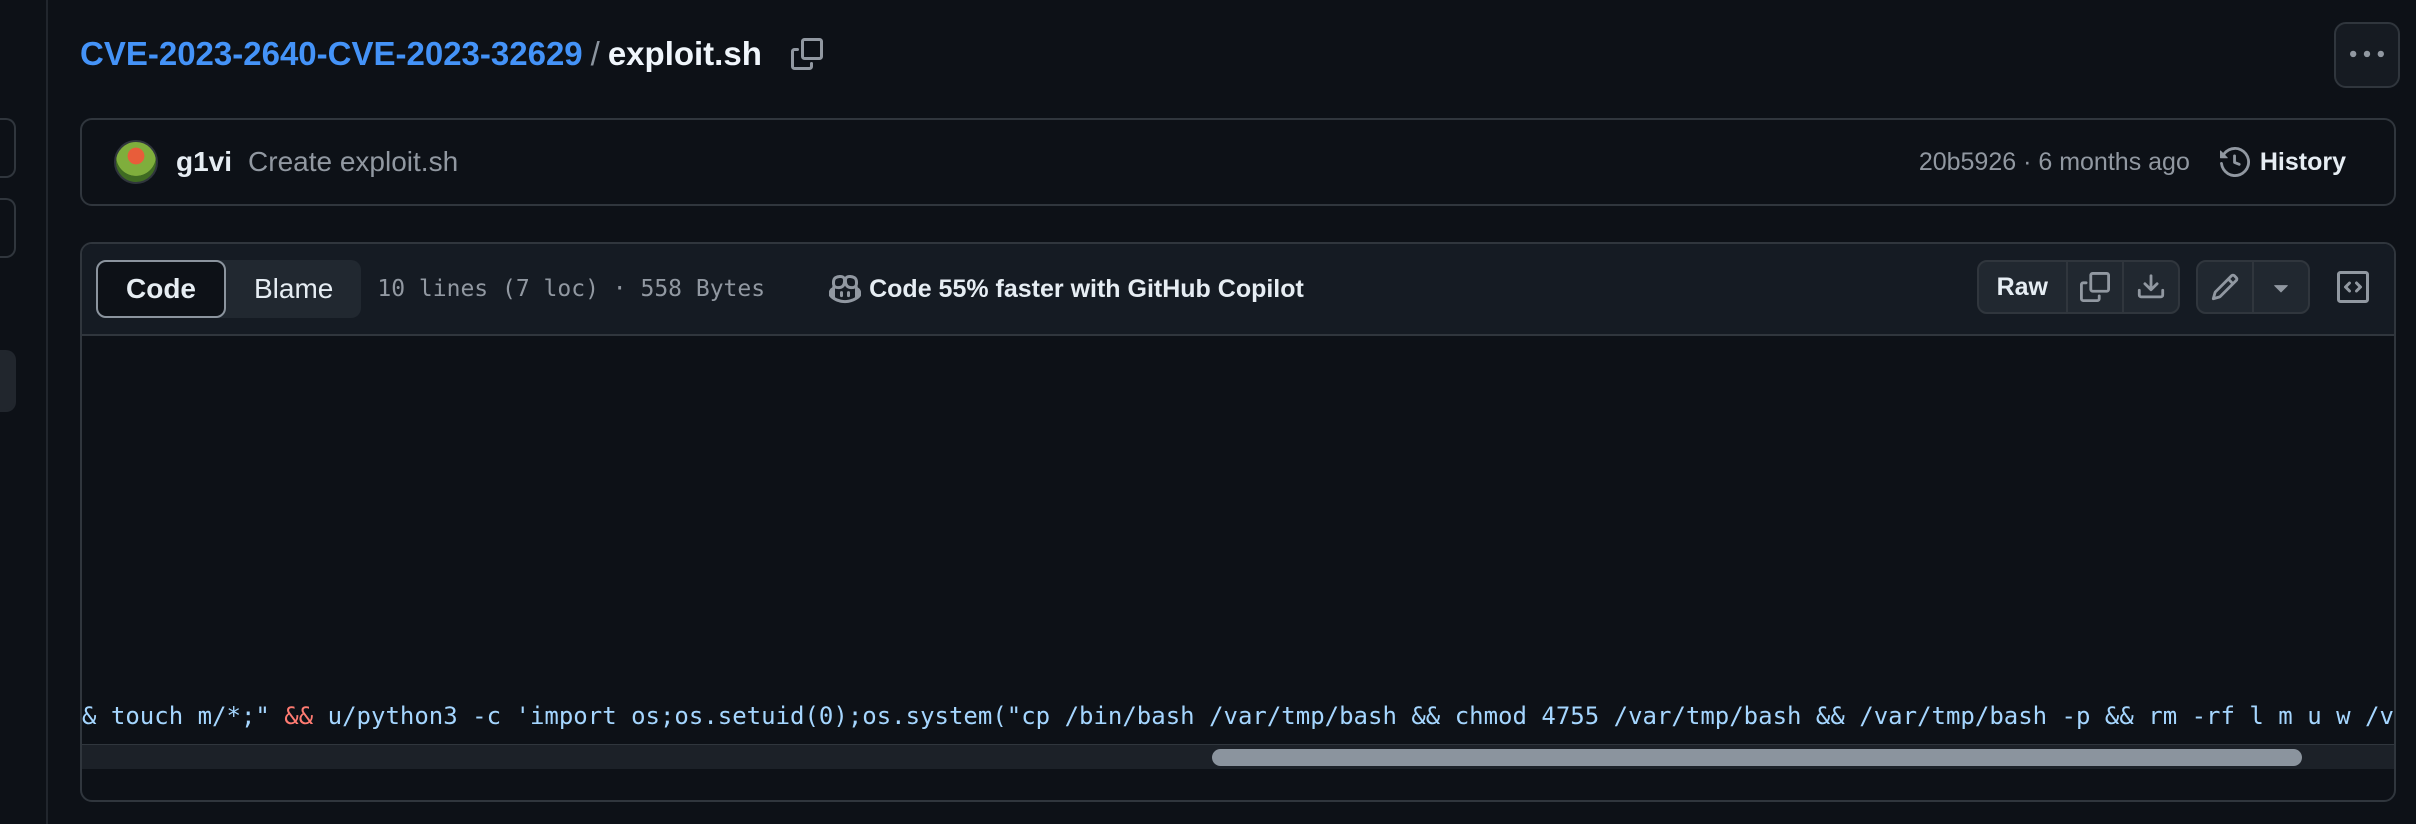 The height and width of the screenshot is (824, 2416). I want to click on more-options-button, so click(2367, 55).